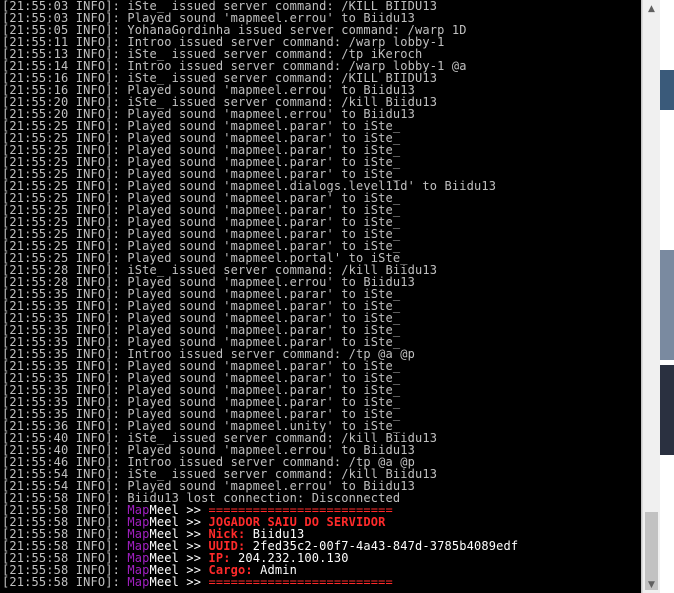 Image resolution: width=674 pixels, height=593 pixels. What do you see at coordinates (300, 582) in the screenshot?
I see `log-segment: =========================` at bounding box center [300, 582].